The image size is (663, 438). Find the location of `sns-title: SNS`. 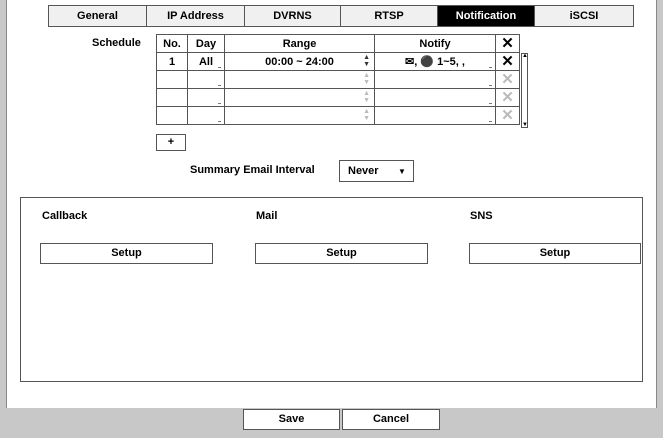

sns-title: SNS is located at coordinates (481, 216).